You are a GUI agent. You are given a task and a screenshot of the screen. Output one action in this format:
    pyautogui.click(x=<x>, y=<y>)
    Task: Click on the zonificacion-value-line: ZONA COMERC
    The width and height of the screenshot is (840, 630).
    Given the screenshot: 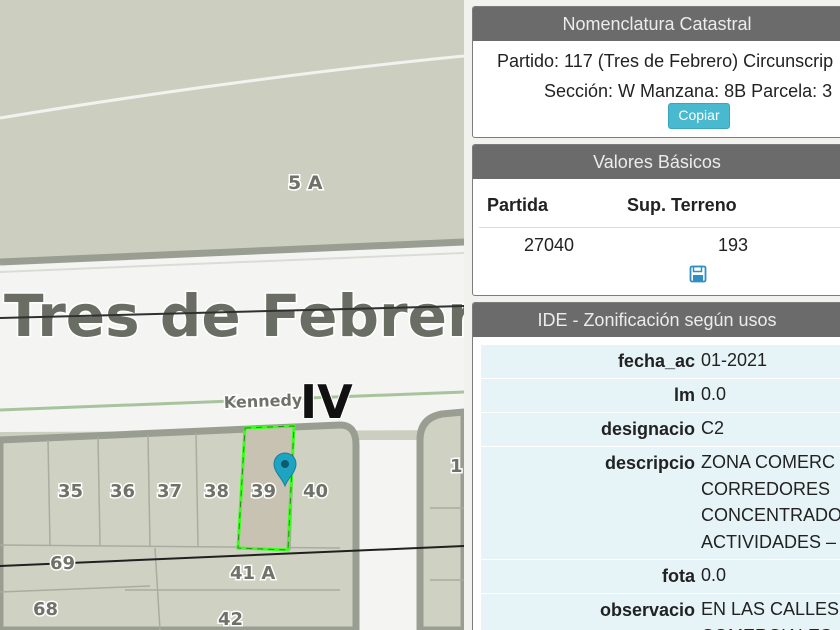 What is the action you would take?
    pyautogui.click(x=768, y=462)
    